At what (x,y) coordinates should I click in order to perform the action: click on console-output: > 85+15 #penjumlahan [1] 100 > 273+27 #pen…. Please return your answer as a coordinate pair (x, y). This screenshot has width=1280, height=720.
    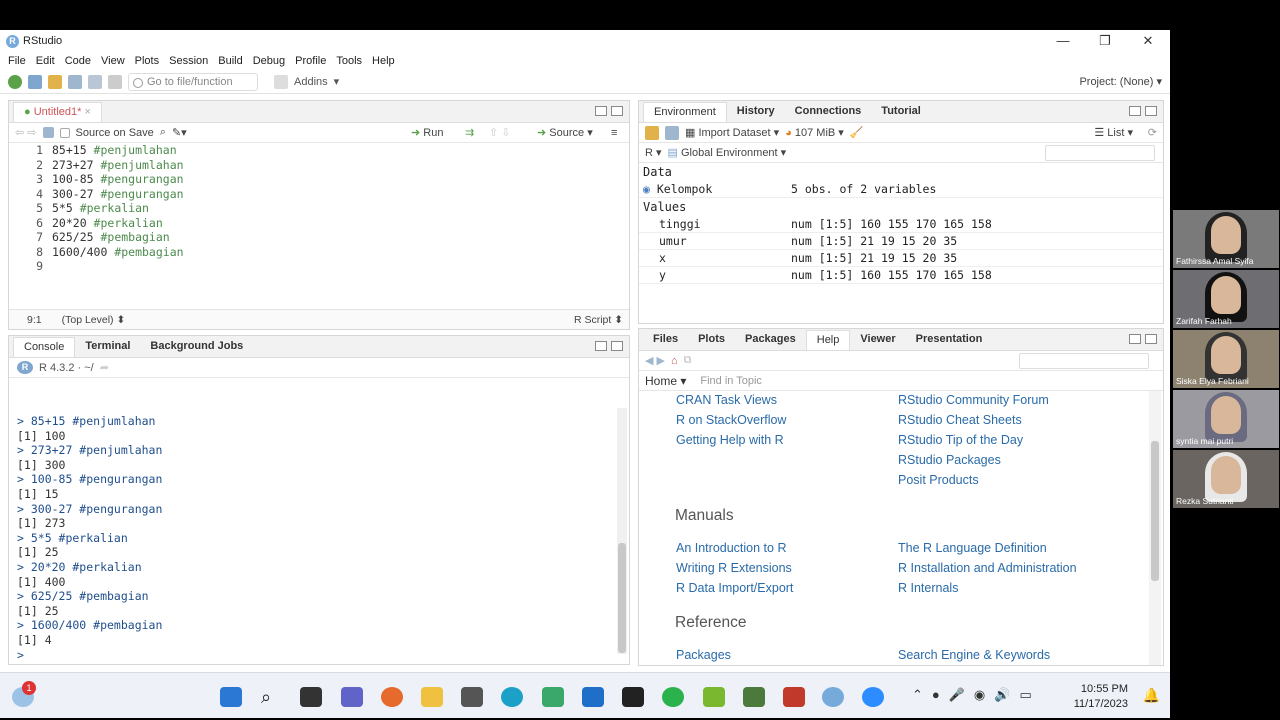
    Looking at the image, I should click on (89, 538).